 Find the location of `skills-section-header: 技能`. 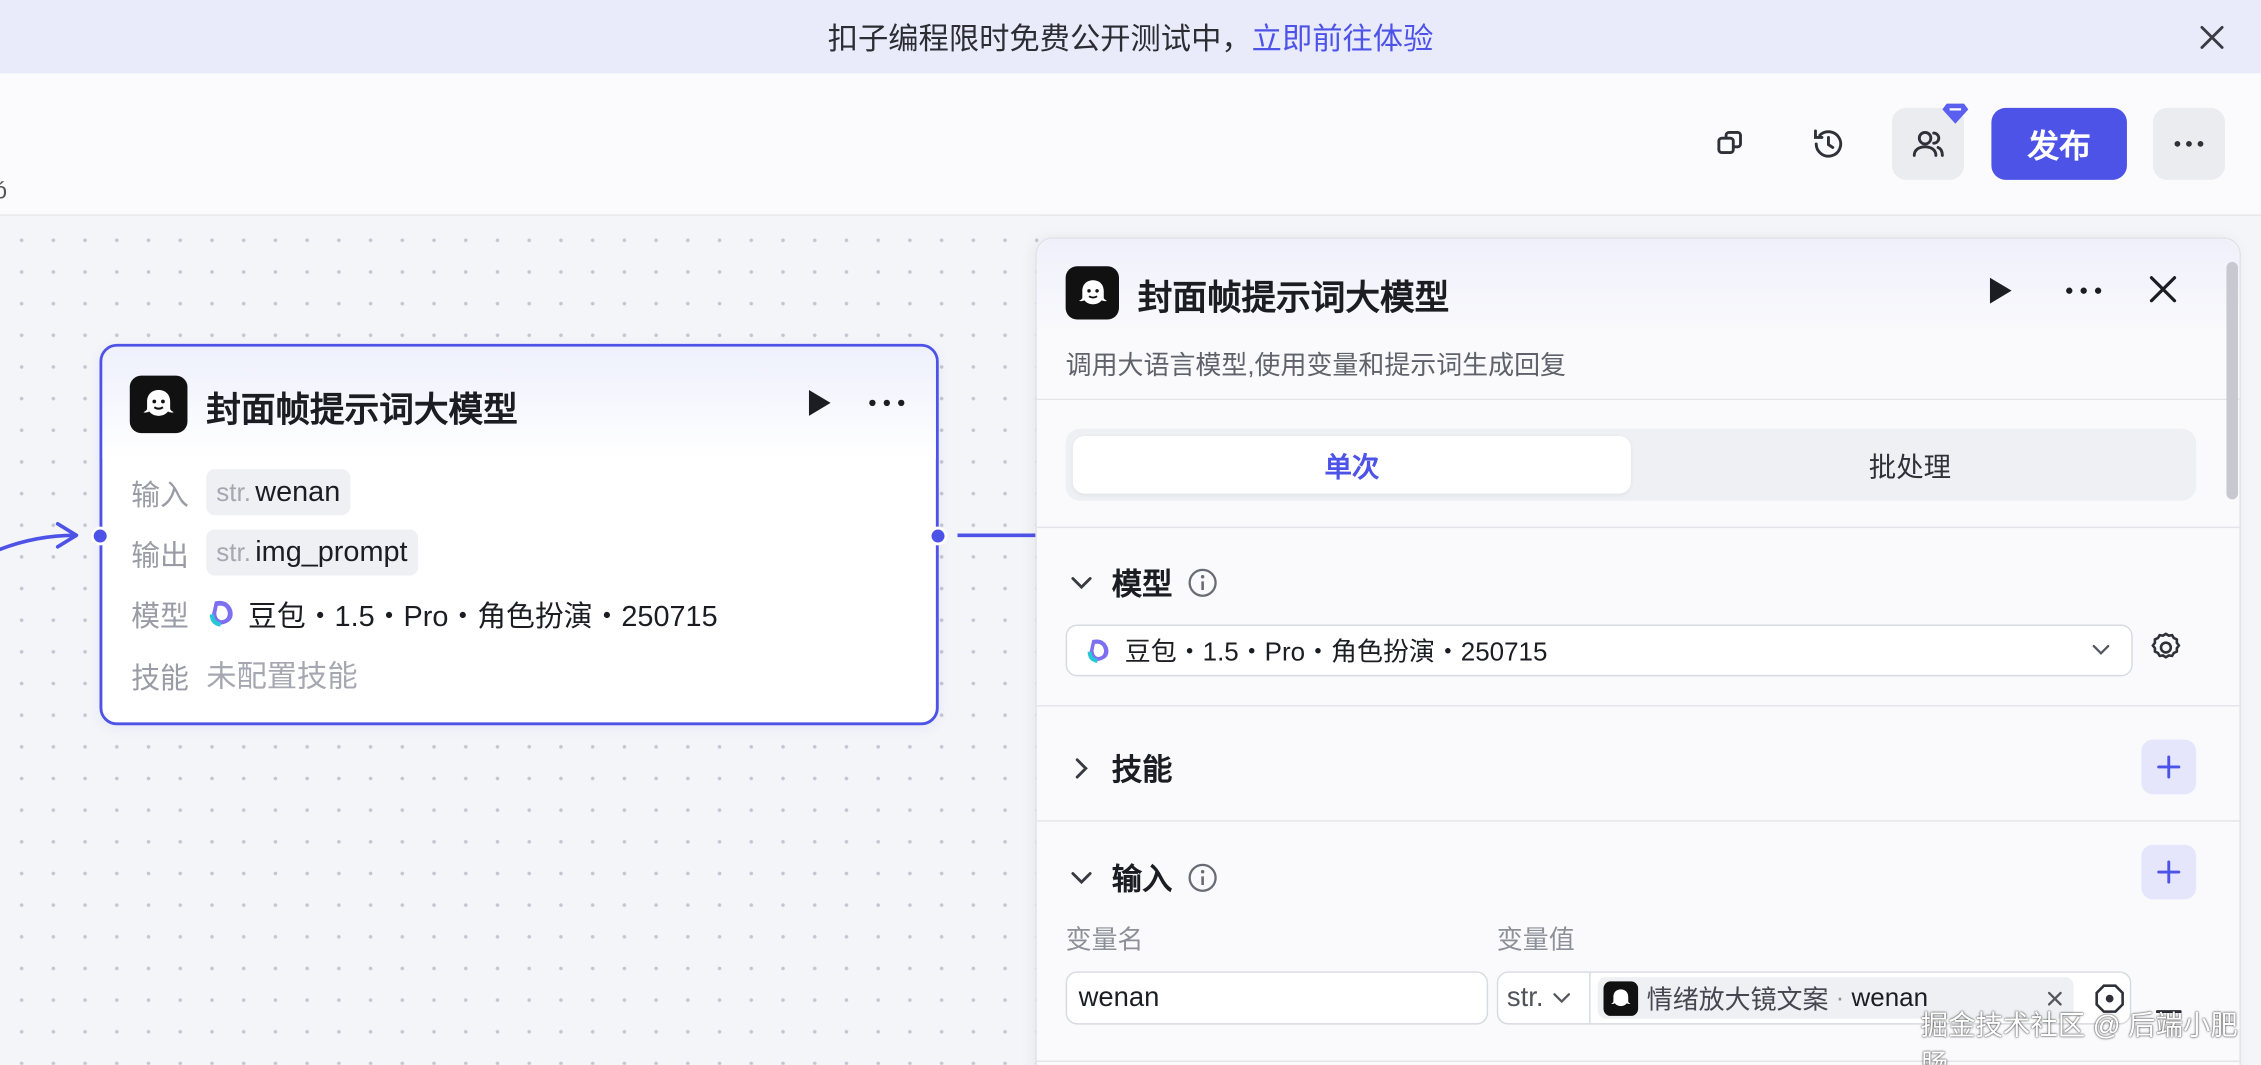

skills-section-header: 技能 is located at coordinates (1119, 768).